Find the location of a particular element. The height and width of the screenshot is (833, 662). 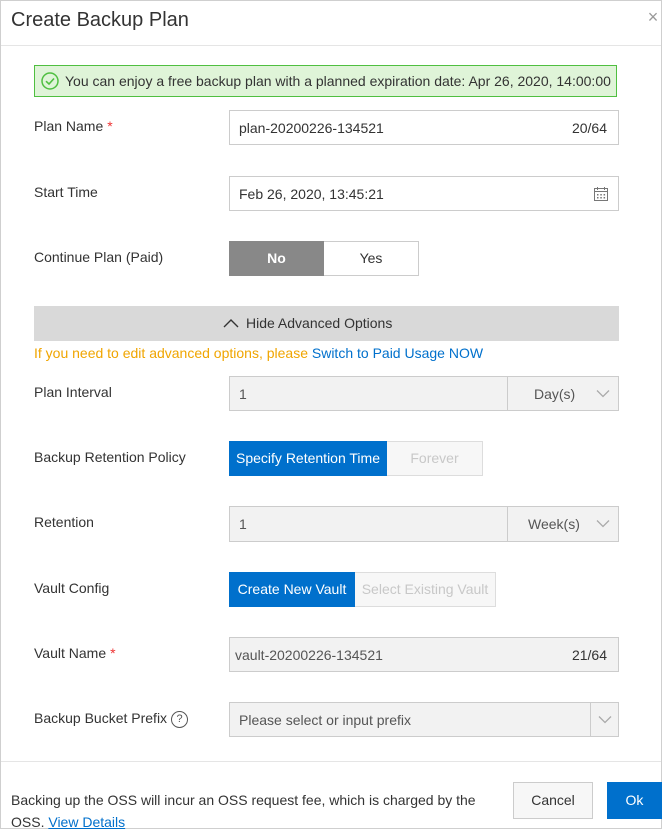

close-icon: × is located at coordinates (653, 17).